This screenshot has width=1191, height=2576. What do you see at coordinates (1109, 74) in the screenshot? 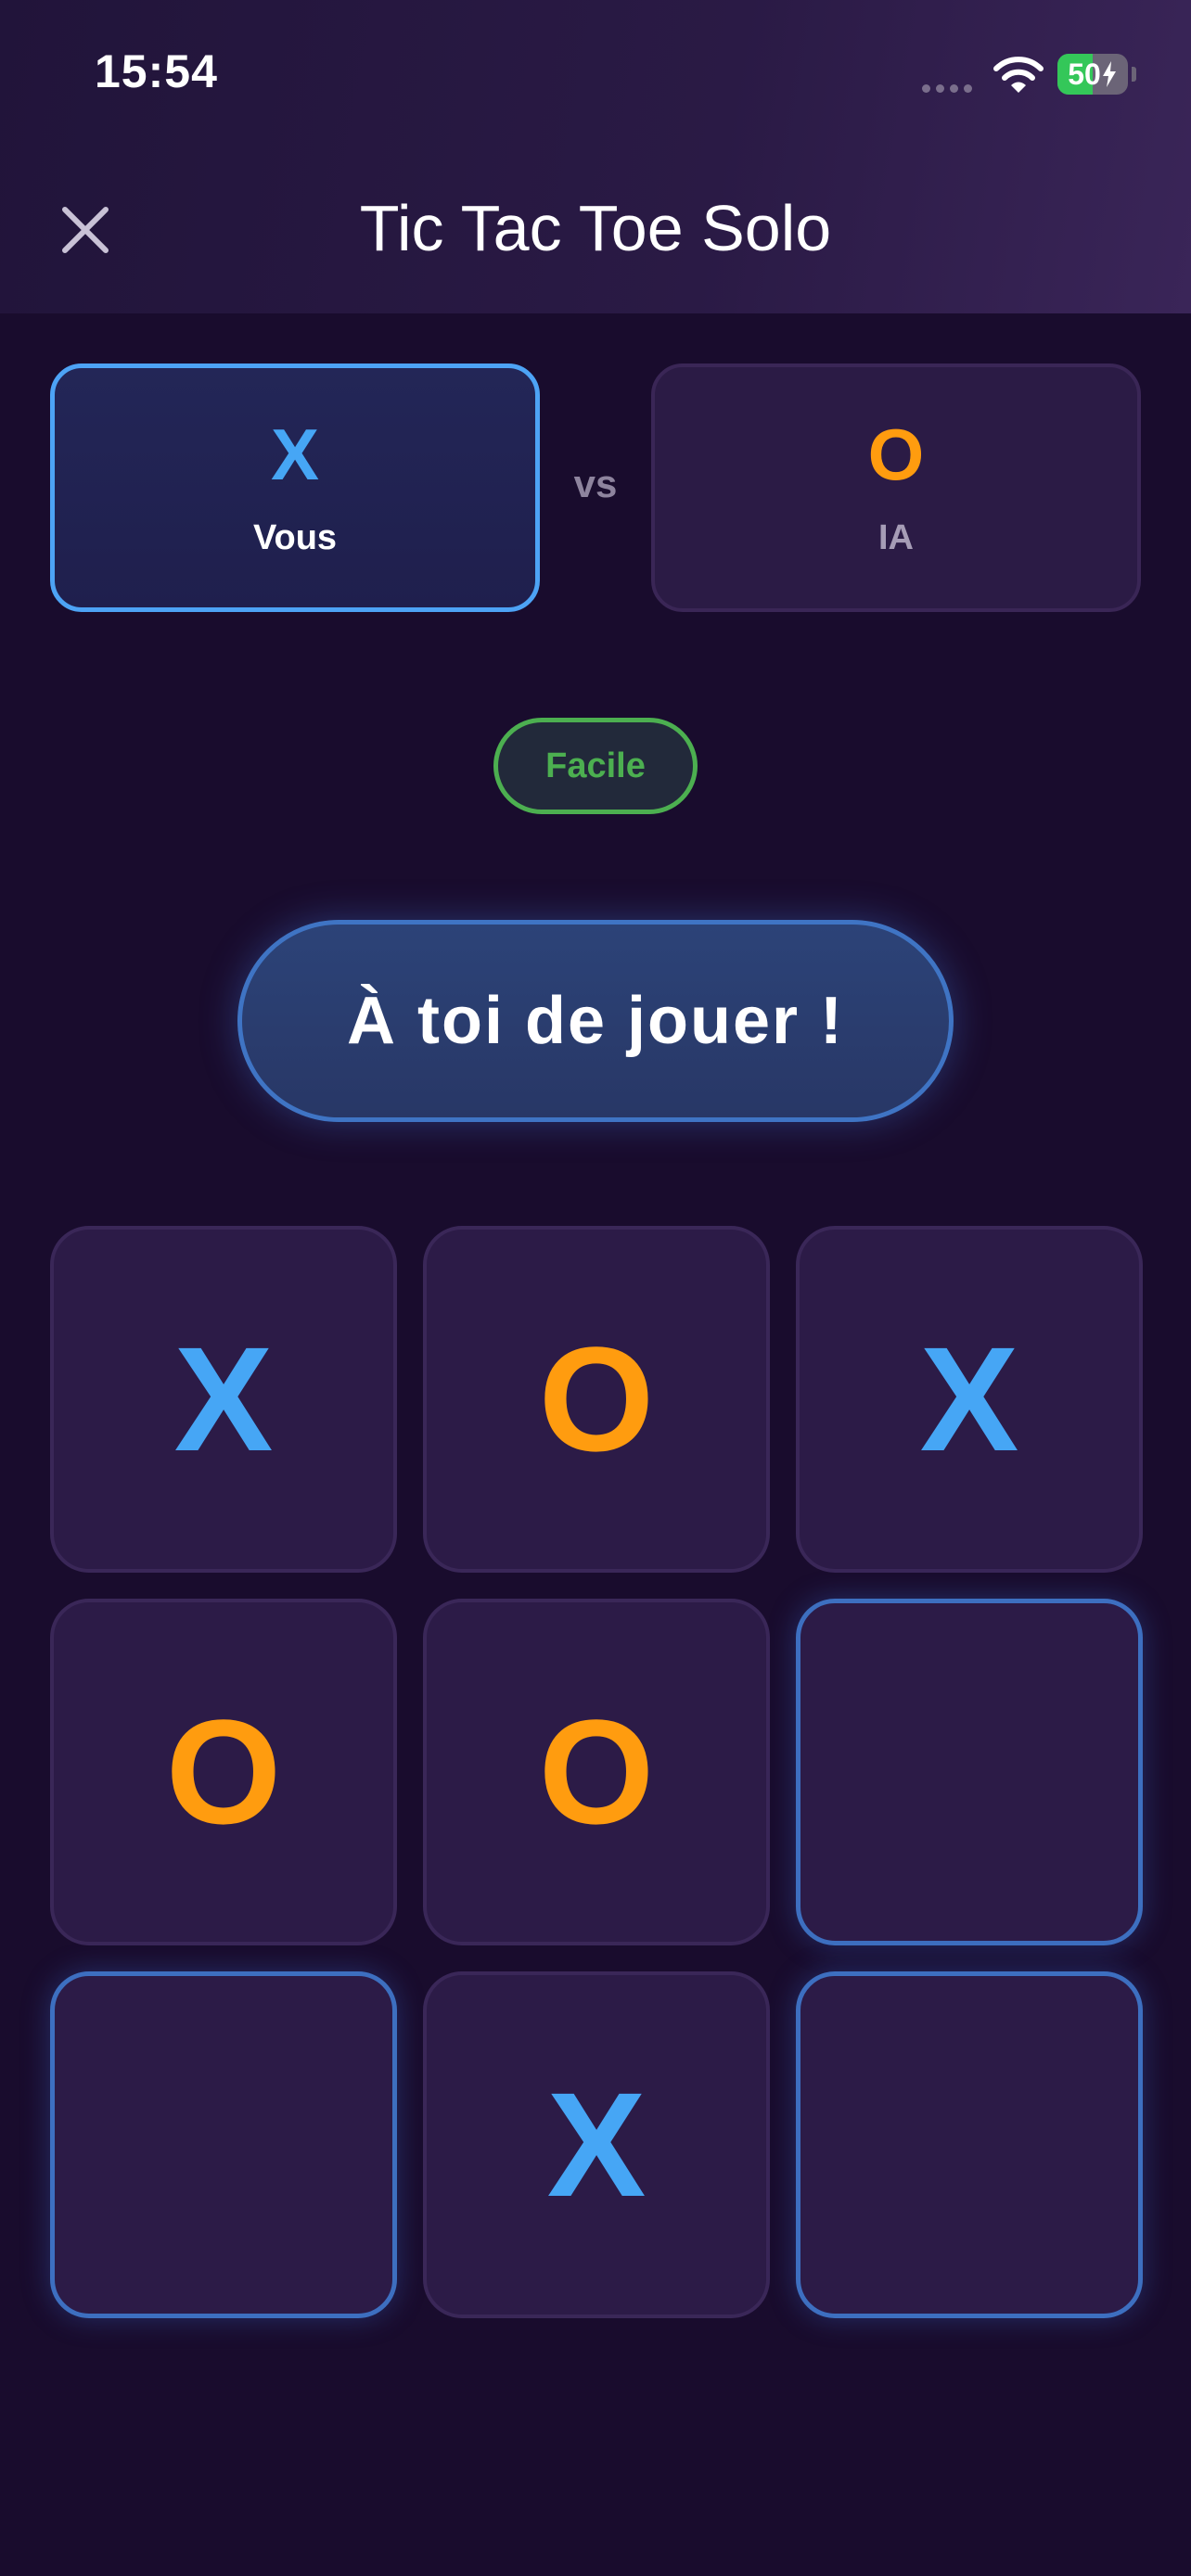
I see `charging-bolt-icon` at bounding box center [1109, 74].